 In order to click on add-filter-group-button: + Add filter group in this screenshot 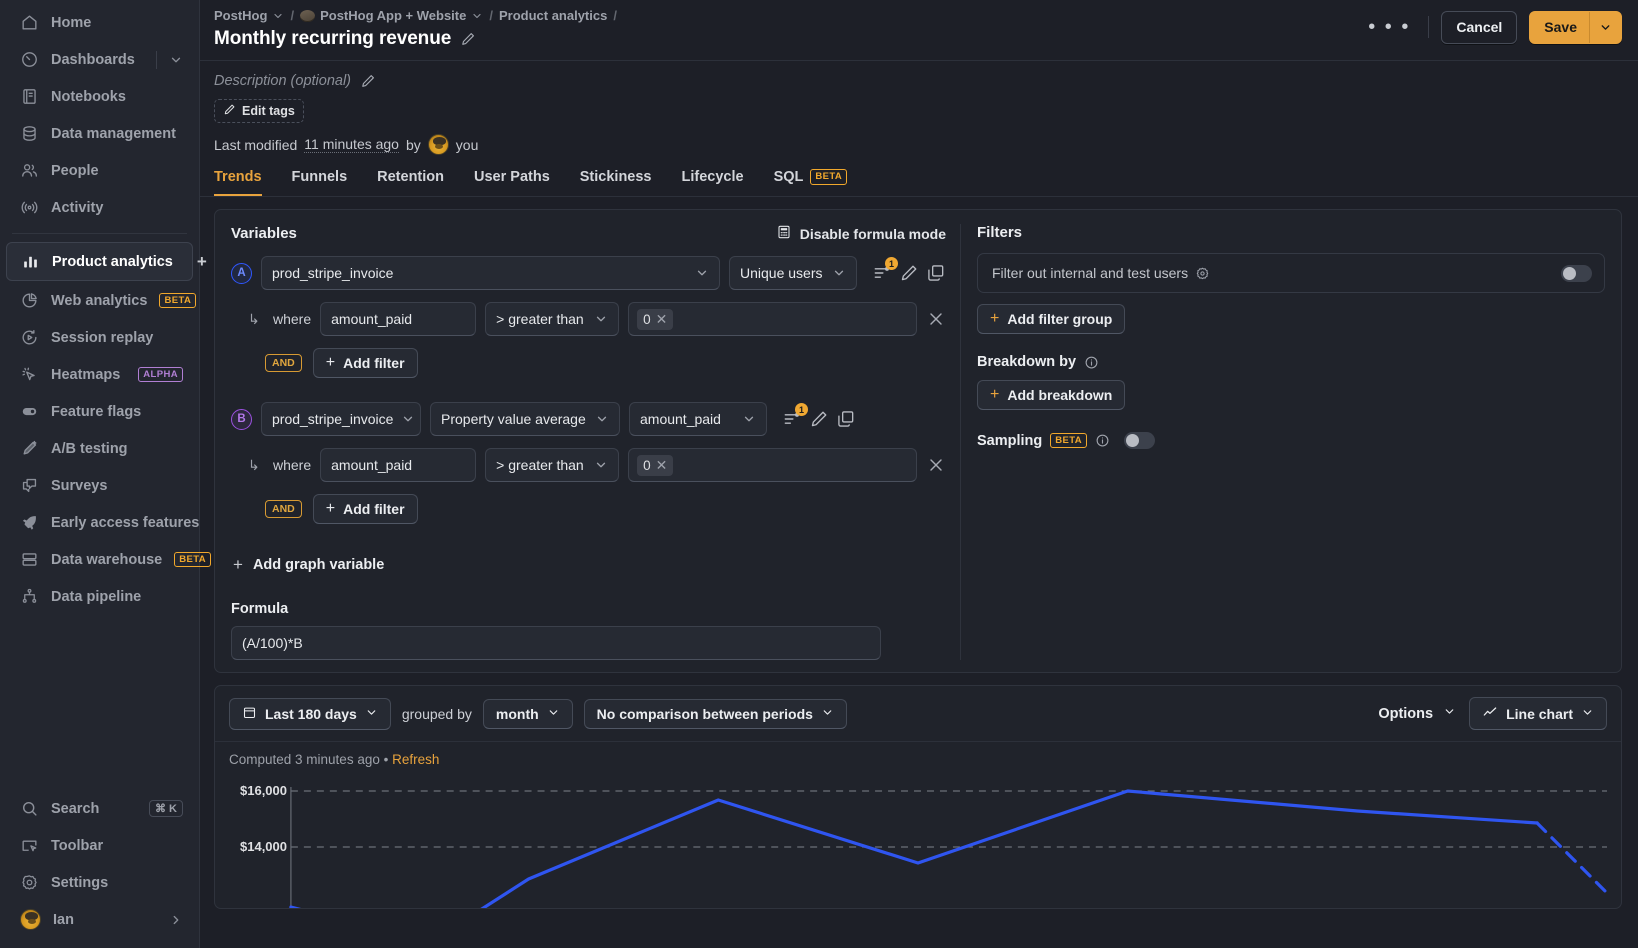, I will do `click(1051, 319)`.